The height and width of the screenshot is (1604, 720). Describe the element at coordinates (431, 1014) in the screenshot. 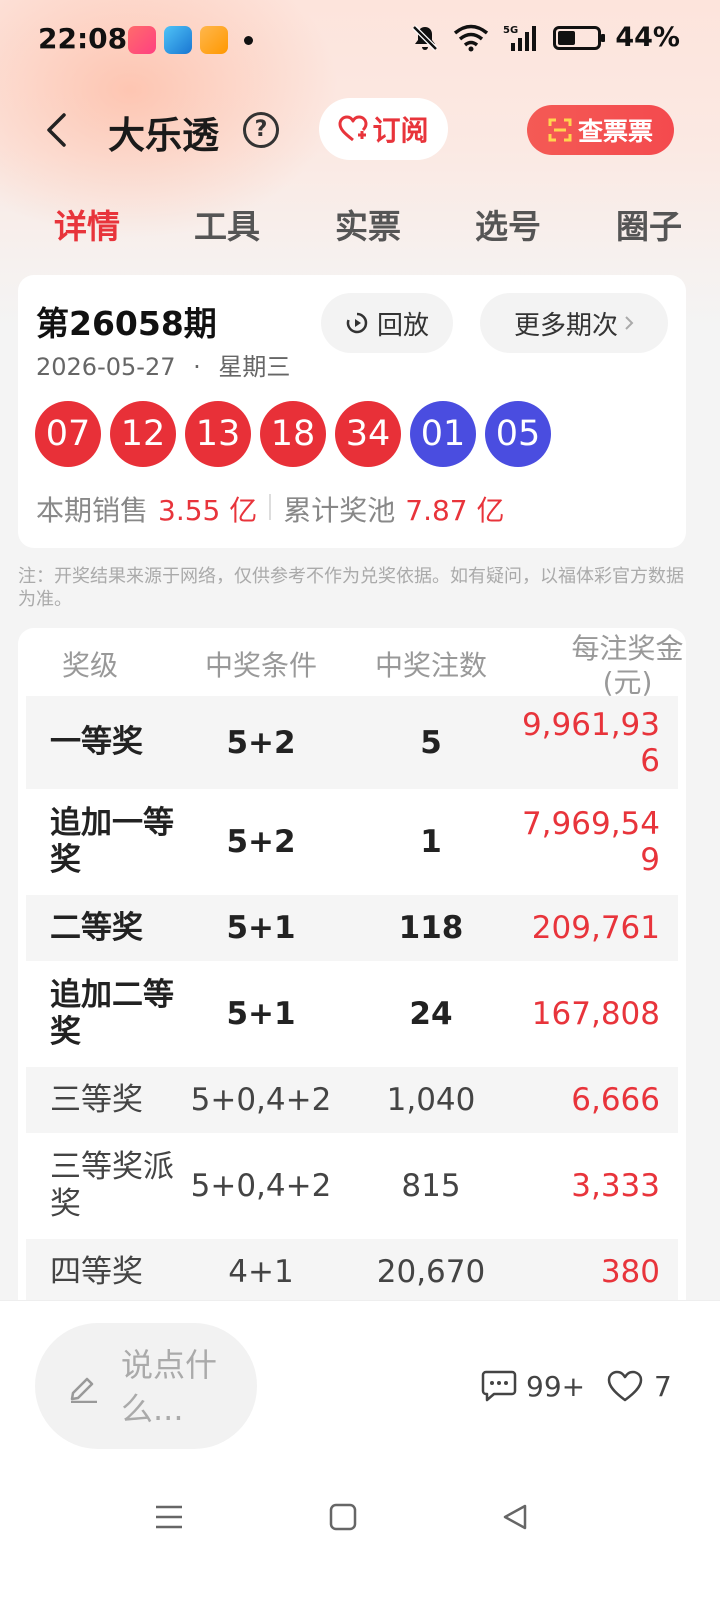

I see `winner-count: 24` at that location.